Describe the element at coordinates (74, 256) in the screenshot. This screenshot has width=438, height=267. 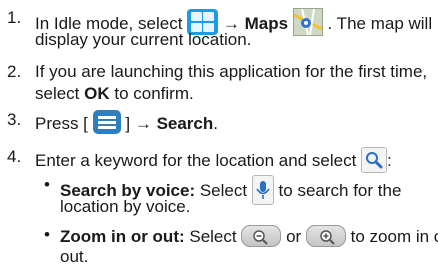
I see `bullet-2-line-2: out.` at that location.